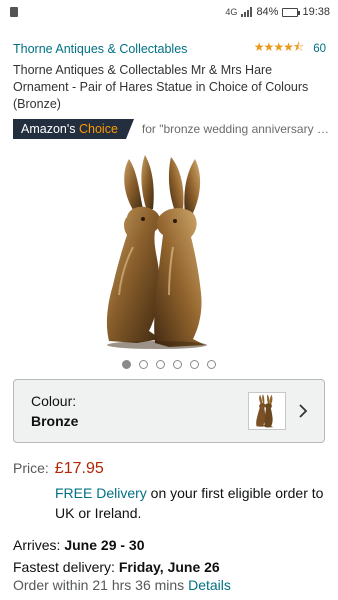  What do you see at coordinates (316, 12) in the screenshot?
I see `clock: 19:38` at bounding box center [316, 12].